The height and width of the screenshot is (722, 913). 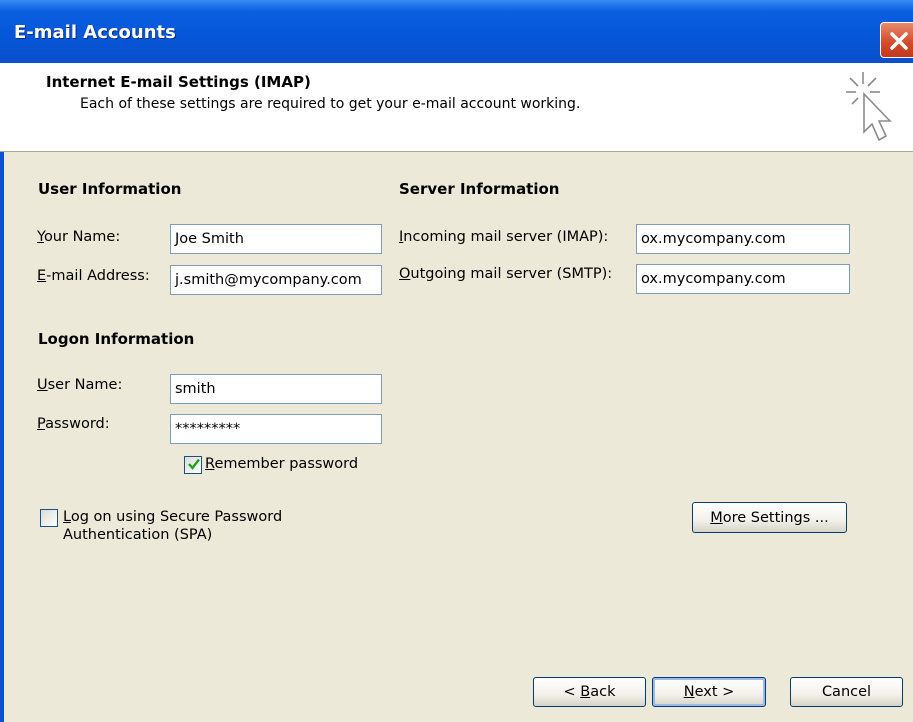 I want to click on user-info-heading: User Information, so click(x=110, y=189).